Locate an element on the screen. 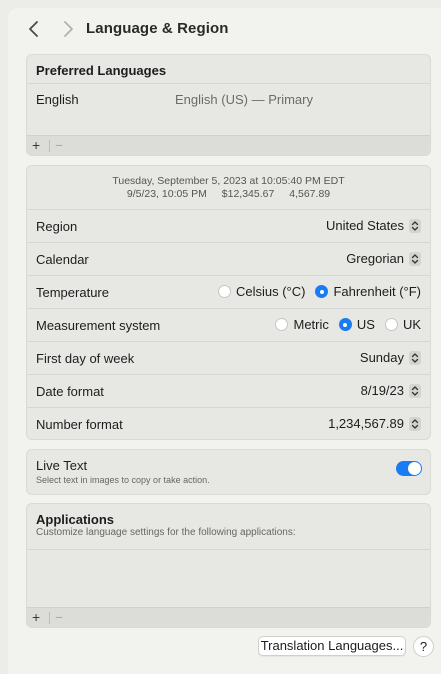 The image size is (441, 674). temperature-row: Temperature Celsius (°C) Fahrenheit (°F) is located at coordinates (228, 292).